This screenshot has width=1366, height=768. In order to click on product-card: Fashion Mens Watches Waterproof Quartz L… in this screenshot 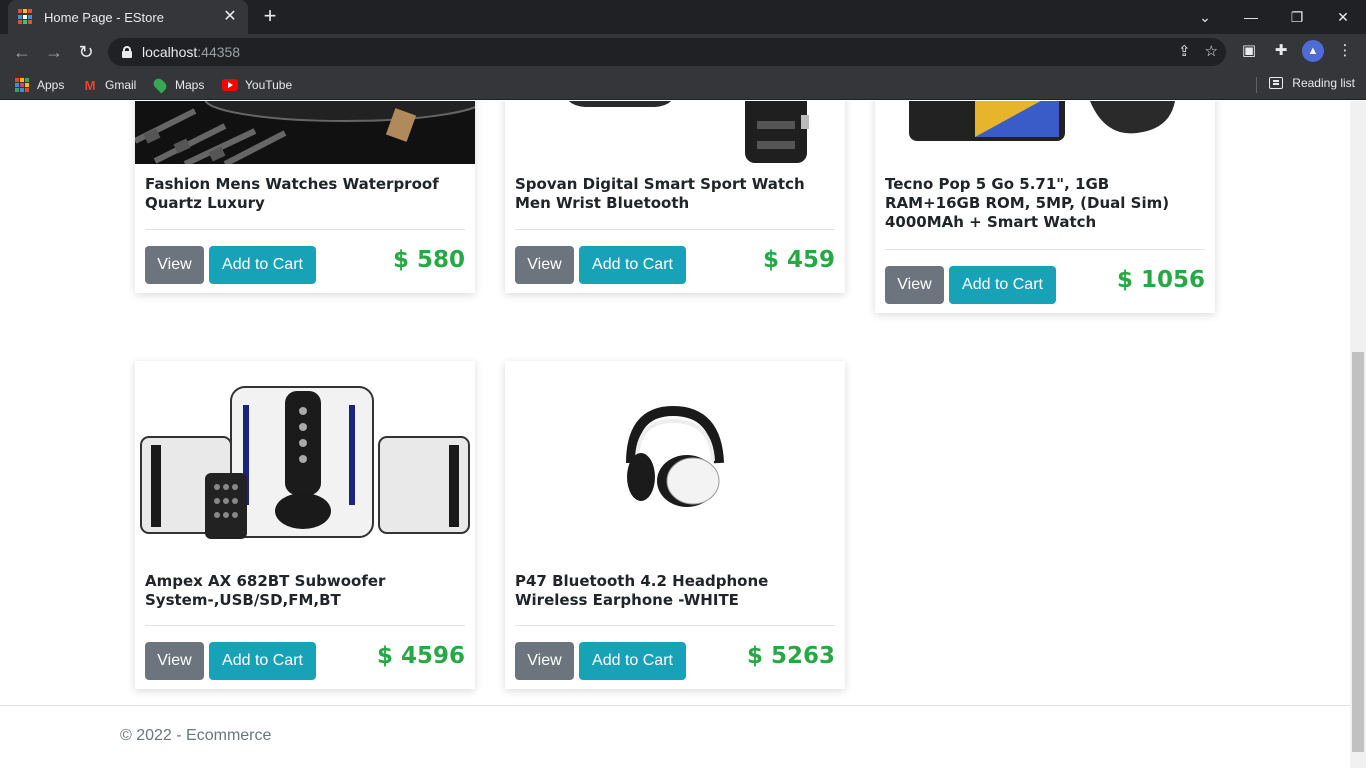, I will do `click(305, 197)`.